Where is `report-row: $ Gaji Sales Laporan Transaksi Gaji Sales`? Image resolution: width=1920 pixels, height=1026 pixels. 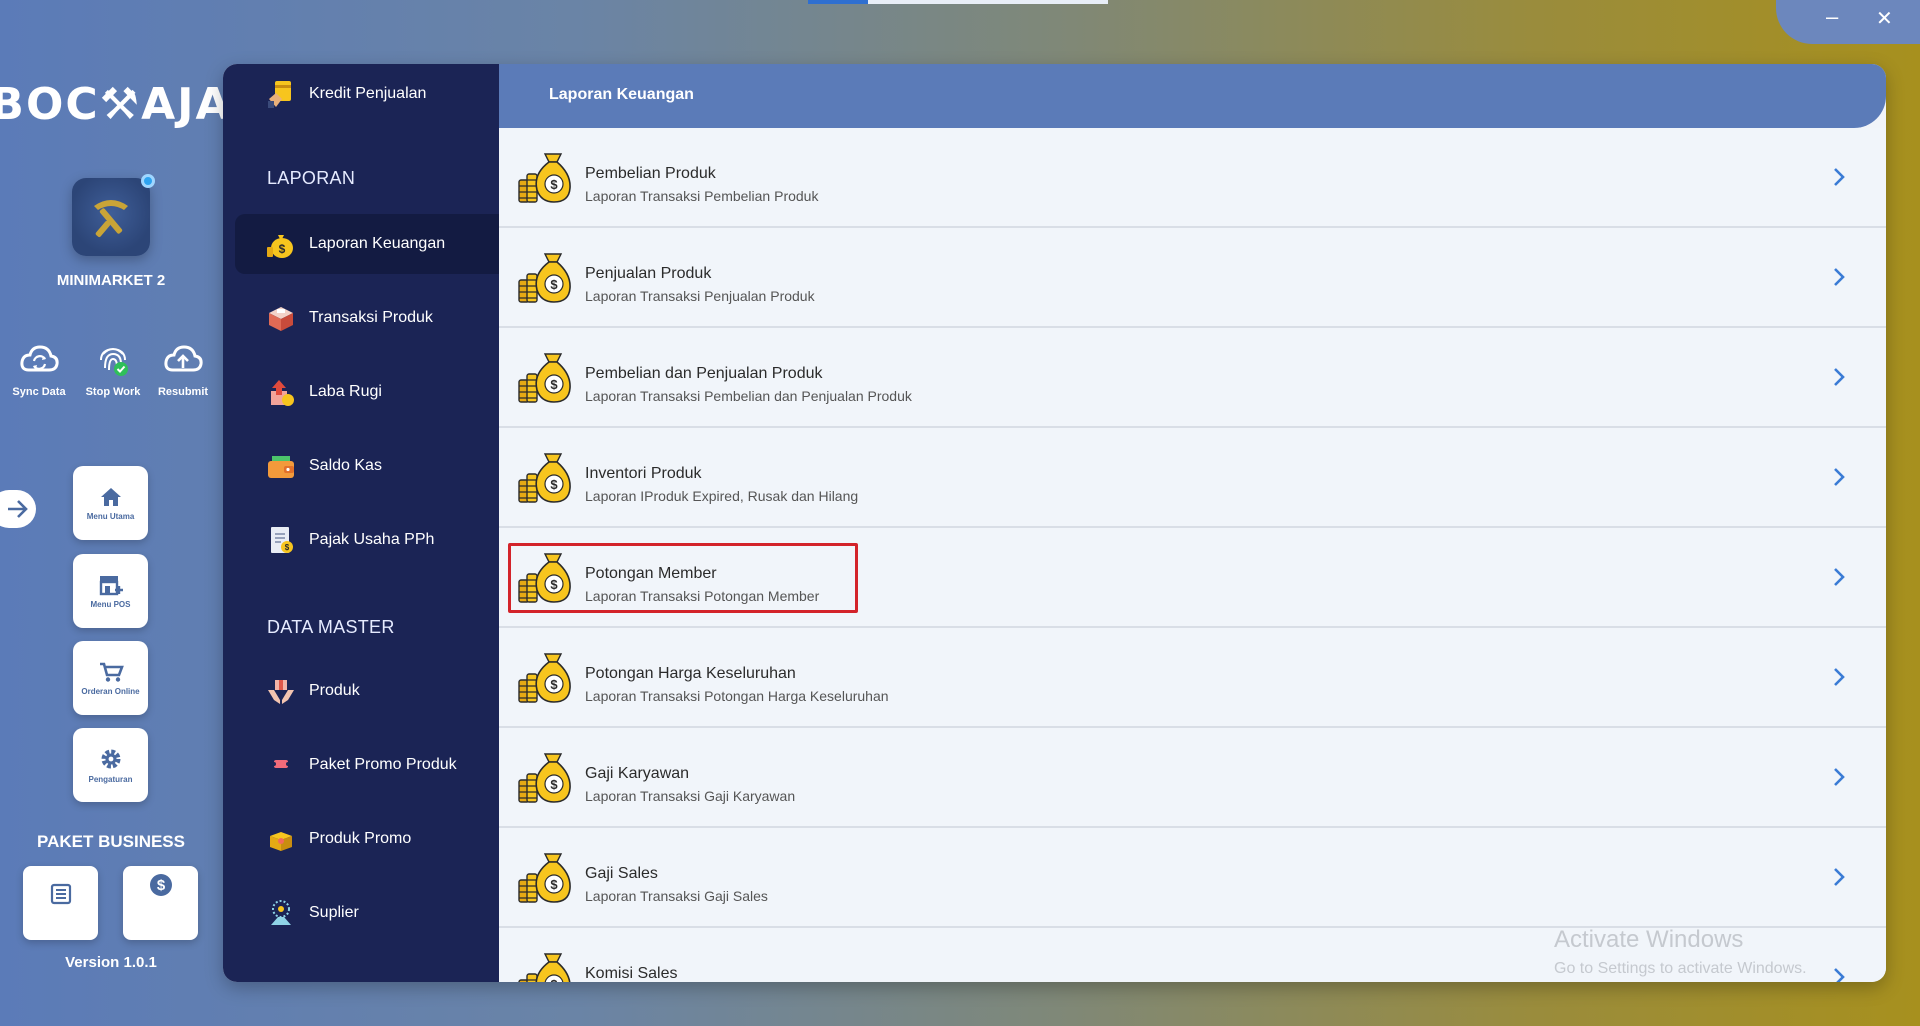 report-row: $ Gaji Sales Laporan Transaksi Gaji Sales is located at coordinates (1192, 878).